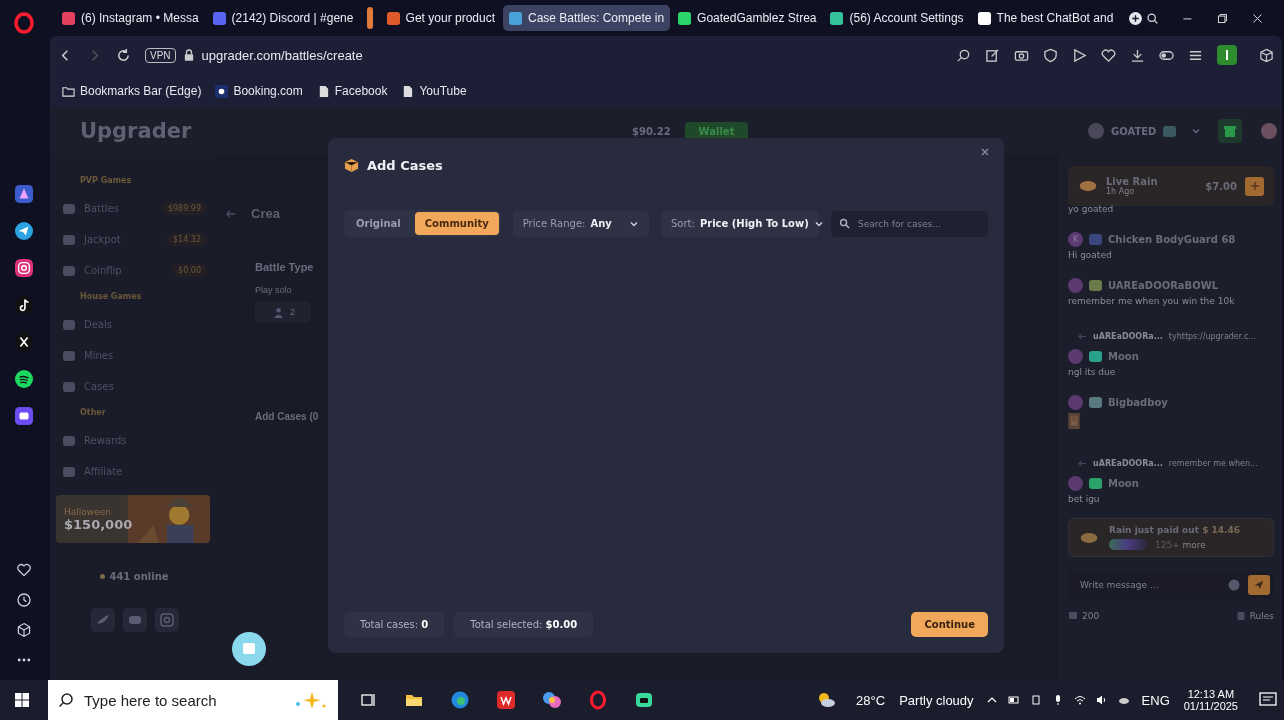  I want to click on wifi-icon, so click(1079, 700).